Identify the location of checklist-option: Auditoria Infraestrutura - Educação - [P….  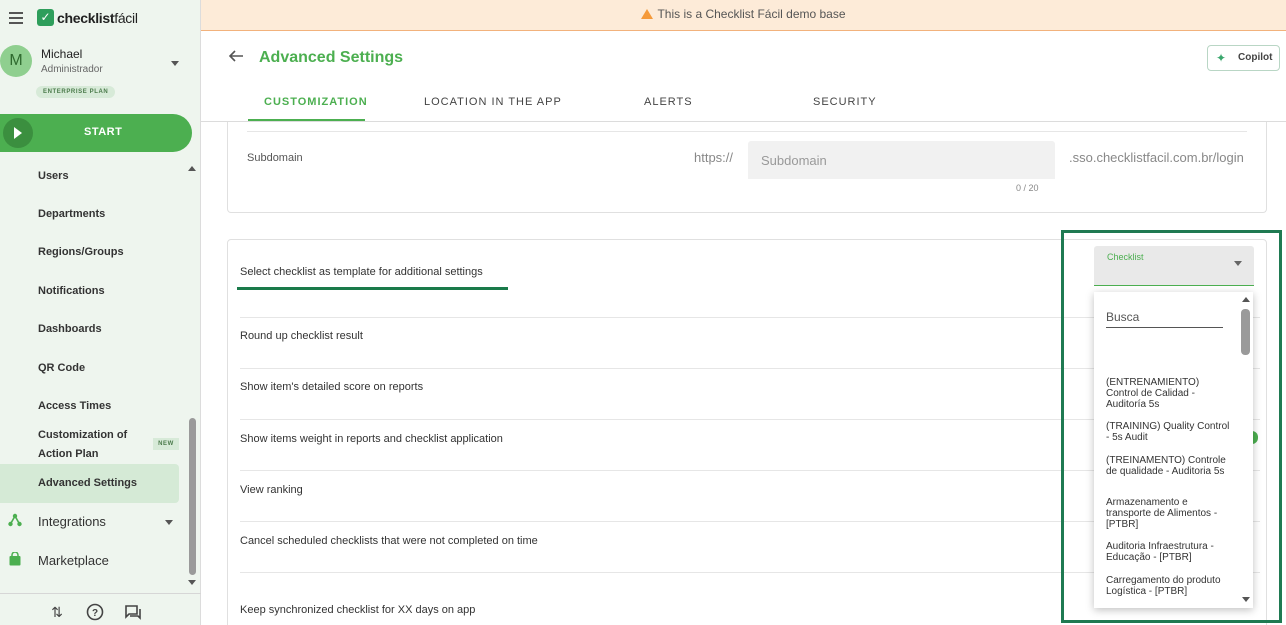
(1168, 552).